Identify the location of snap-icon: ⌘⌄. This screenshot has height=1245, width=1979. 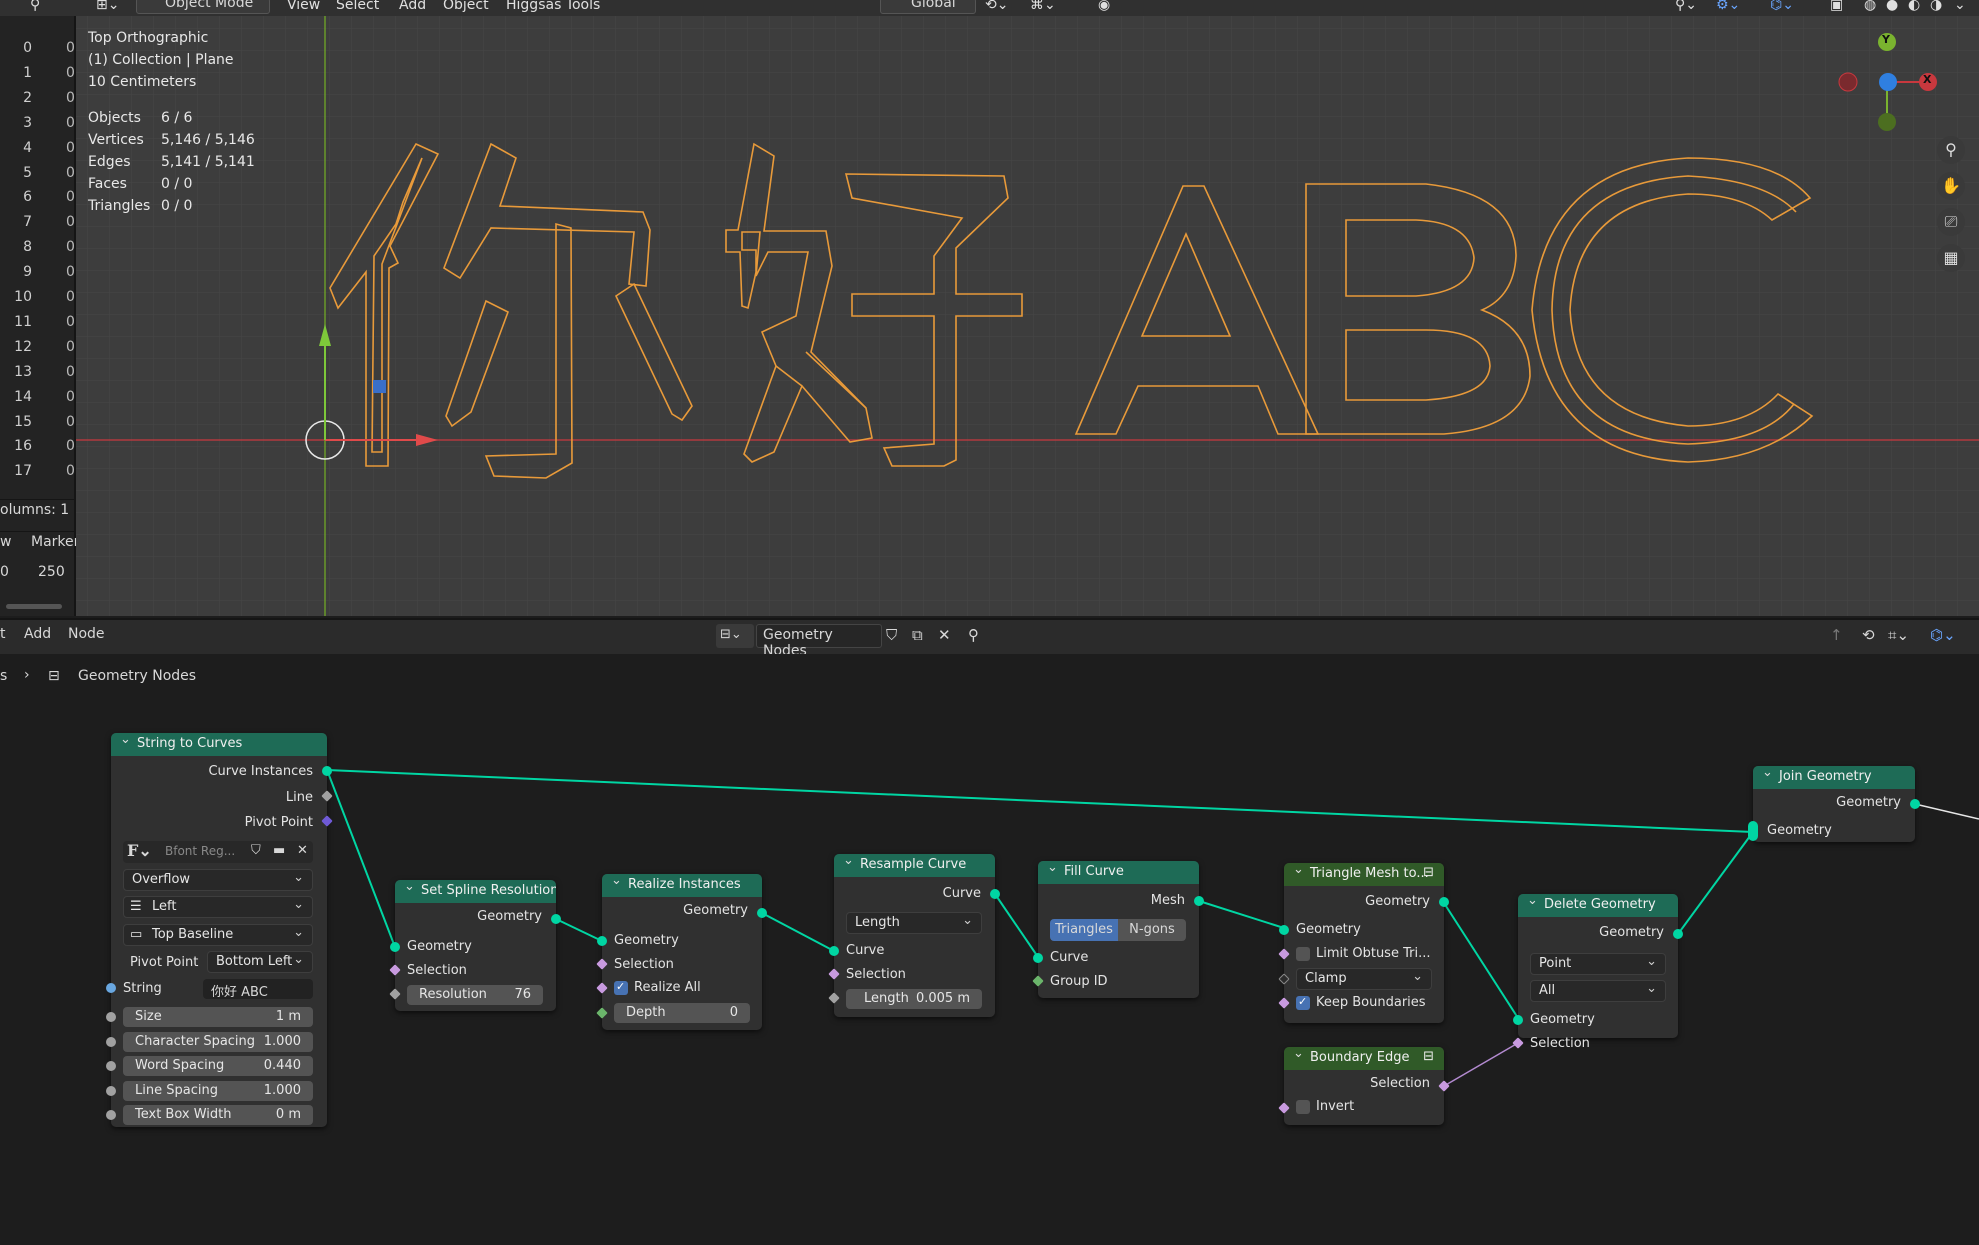
(1043, 6).